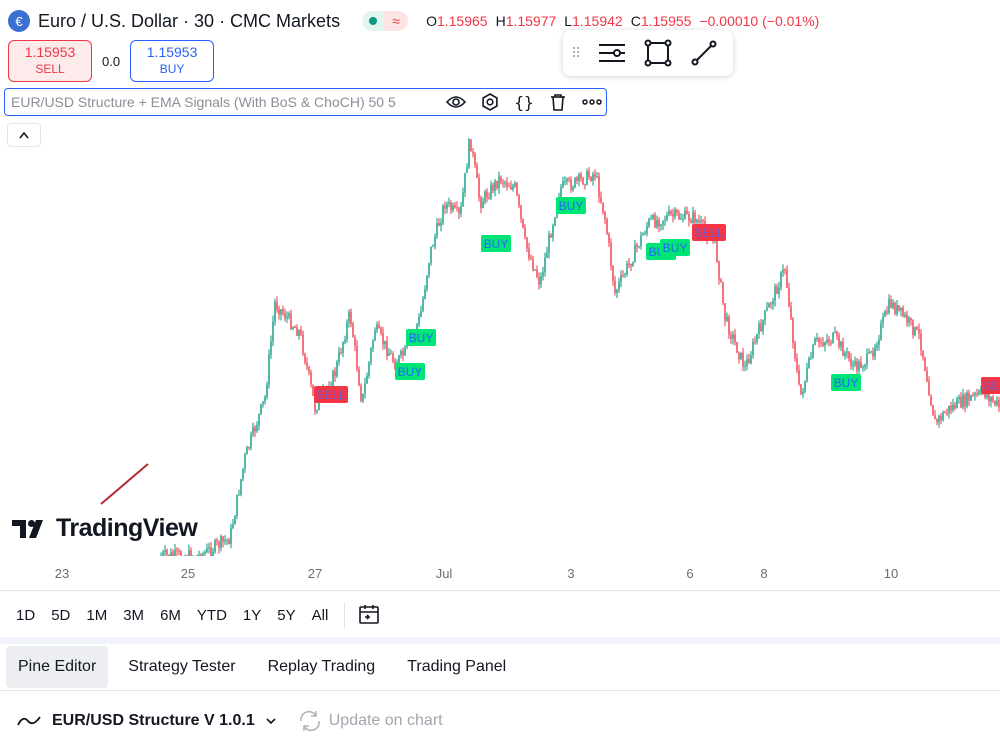 This screenshot has height=750, width=1000. I want to click on range-ytd: YTD, so click(212, 615).